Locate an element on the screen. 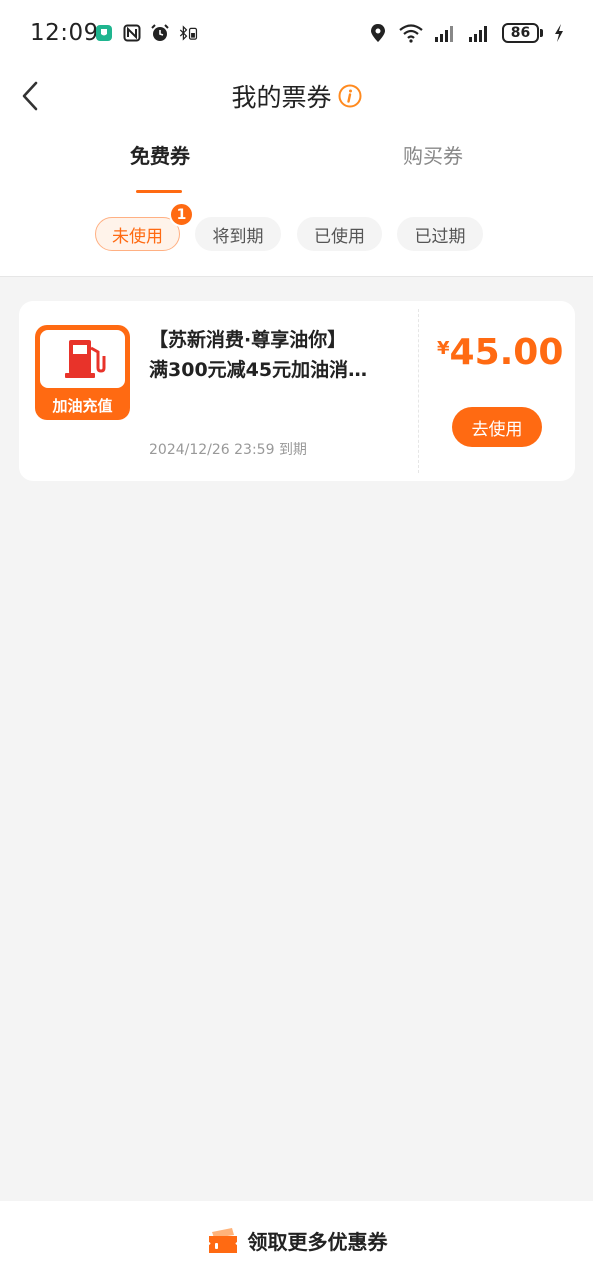 This screenshot has height=1280, width=593. filter-expiring-soon: 将到期 is located at coordinates (238, 234).